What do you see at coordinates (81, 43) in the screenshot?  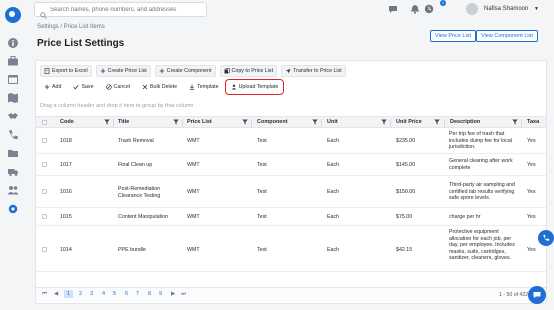 I see `page-title: Price List Settings` at bounding box center [81, 43].